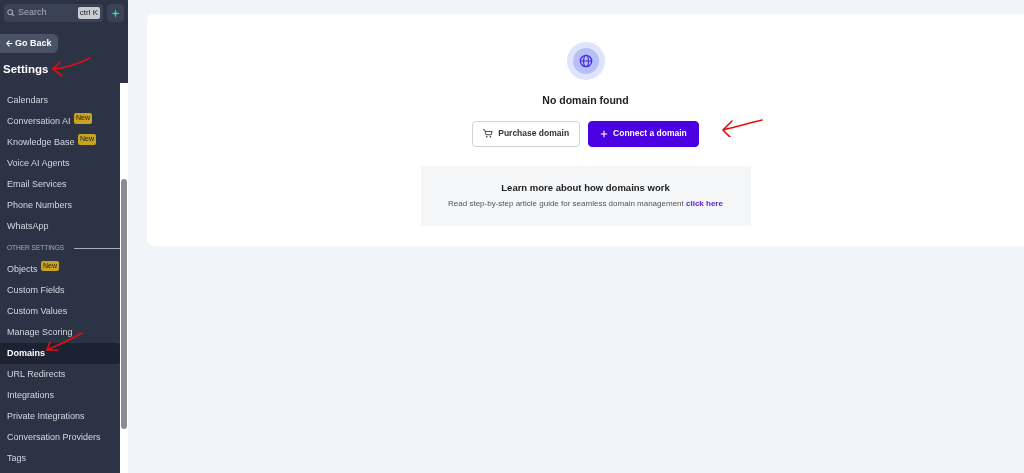 Image resolution: width=1024 pixels, height=473 pixels. Describe the element at coordinates (60, 333) in the screenshot. I see `sidebar-item: Manage Scoring` at that location.